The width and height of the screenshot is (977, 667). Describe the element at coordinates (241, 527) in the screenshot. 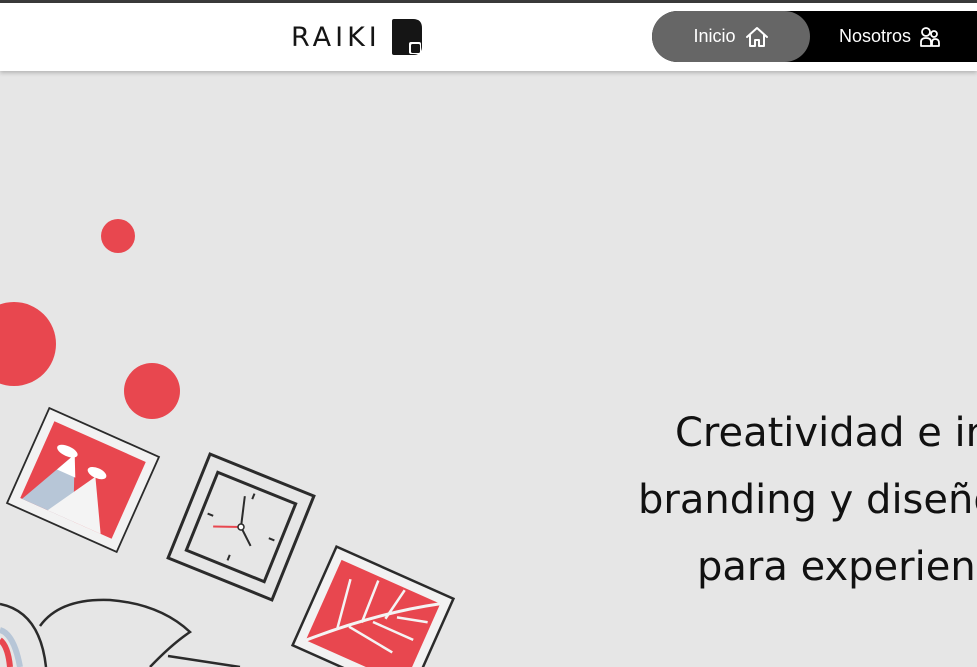

I see `clock-icon` at that location.